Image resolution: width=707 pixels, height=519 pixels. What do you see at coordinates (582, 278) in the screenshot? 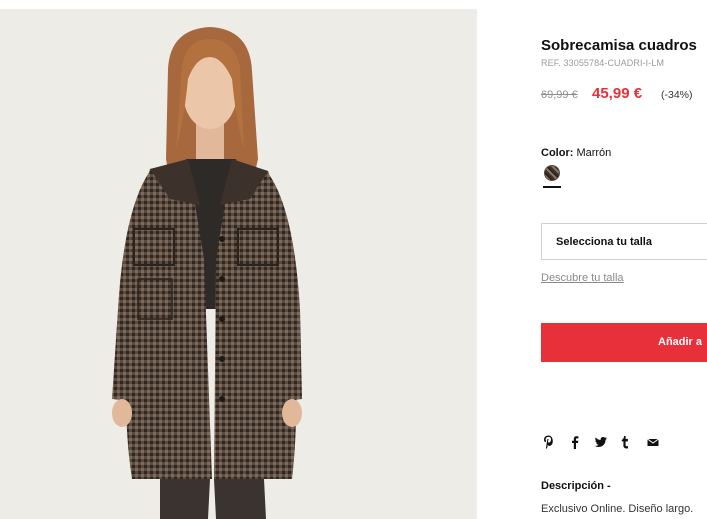
I see `size-guide-link: Descubre tu talla` at bounding box center [582, 278].